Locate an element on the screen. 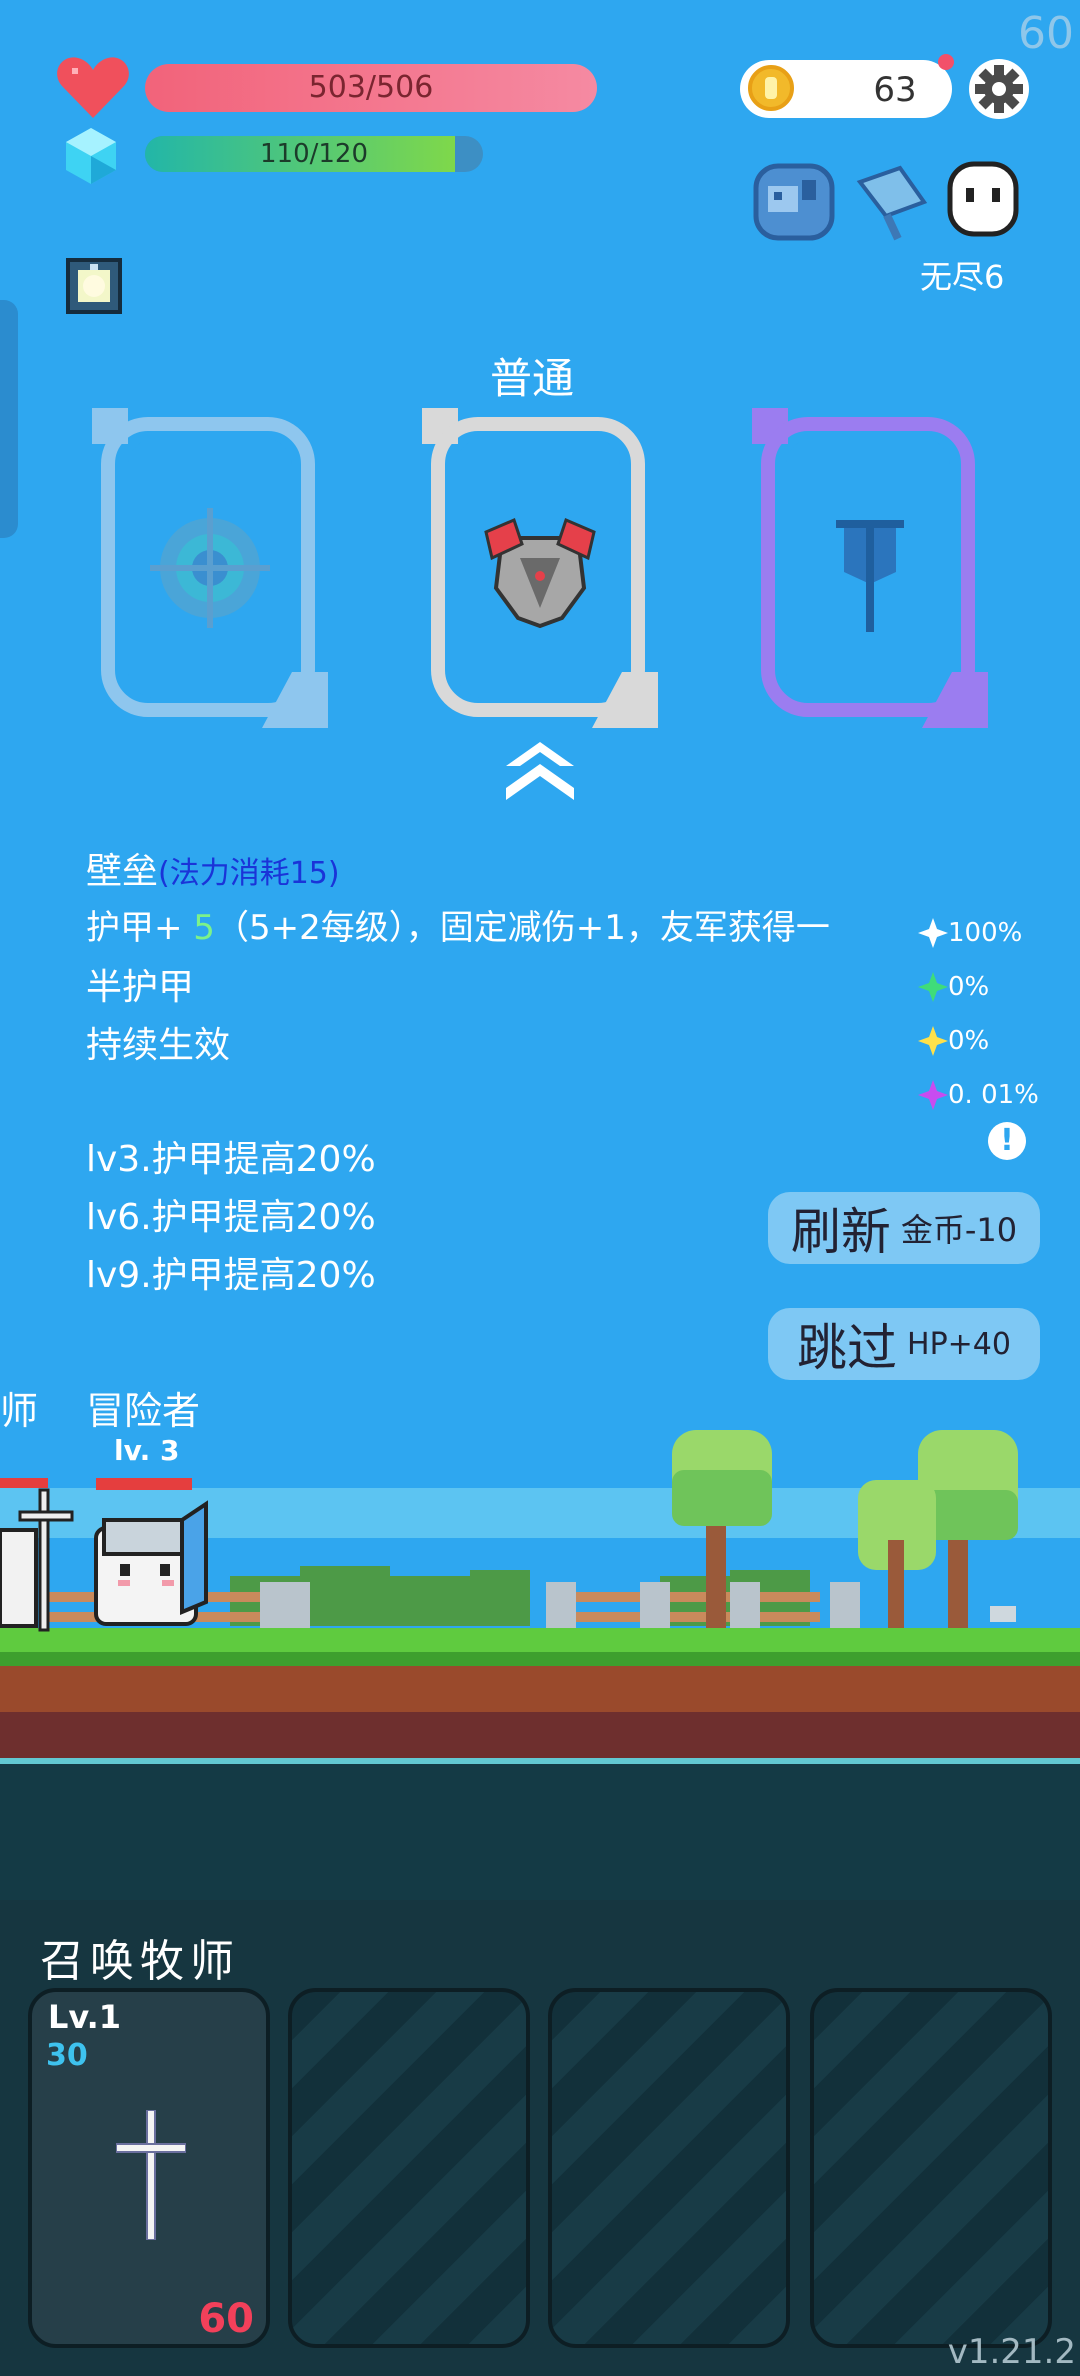  card-level: Lv.1 is located at coordinates (85, 2017).